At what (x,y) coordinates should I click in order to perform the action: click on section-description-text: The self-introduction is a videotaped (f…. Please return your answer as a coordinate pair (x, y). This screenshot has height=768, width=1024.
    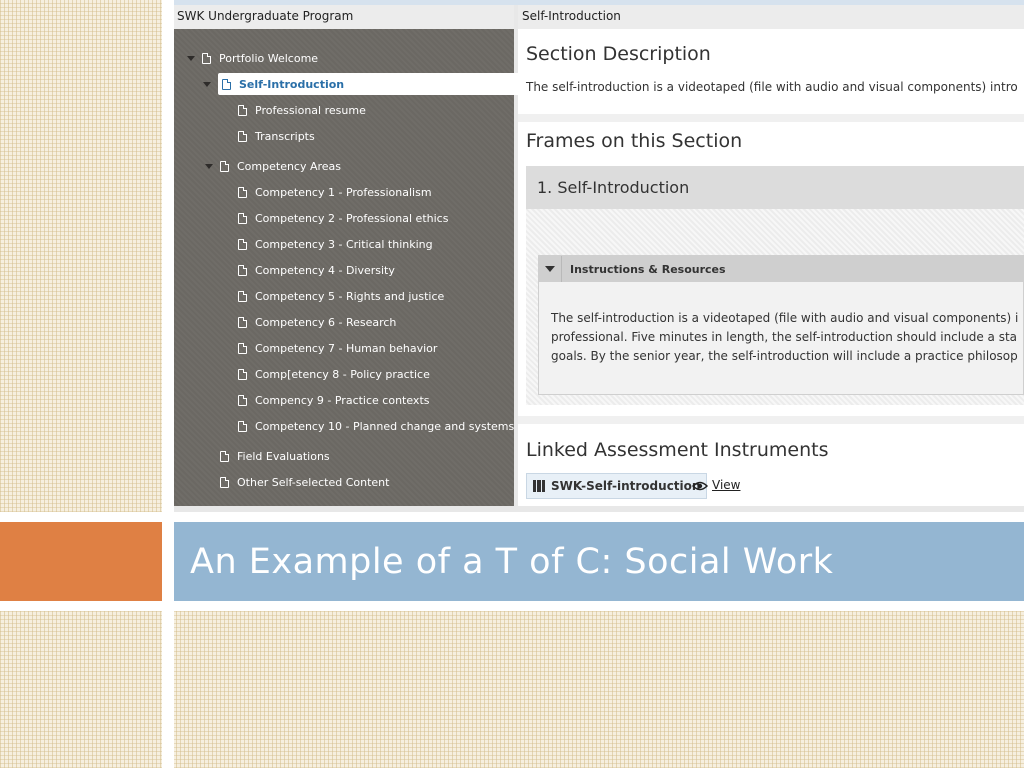
    Looking at the image, I should click on (772, 87).